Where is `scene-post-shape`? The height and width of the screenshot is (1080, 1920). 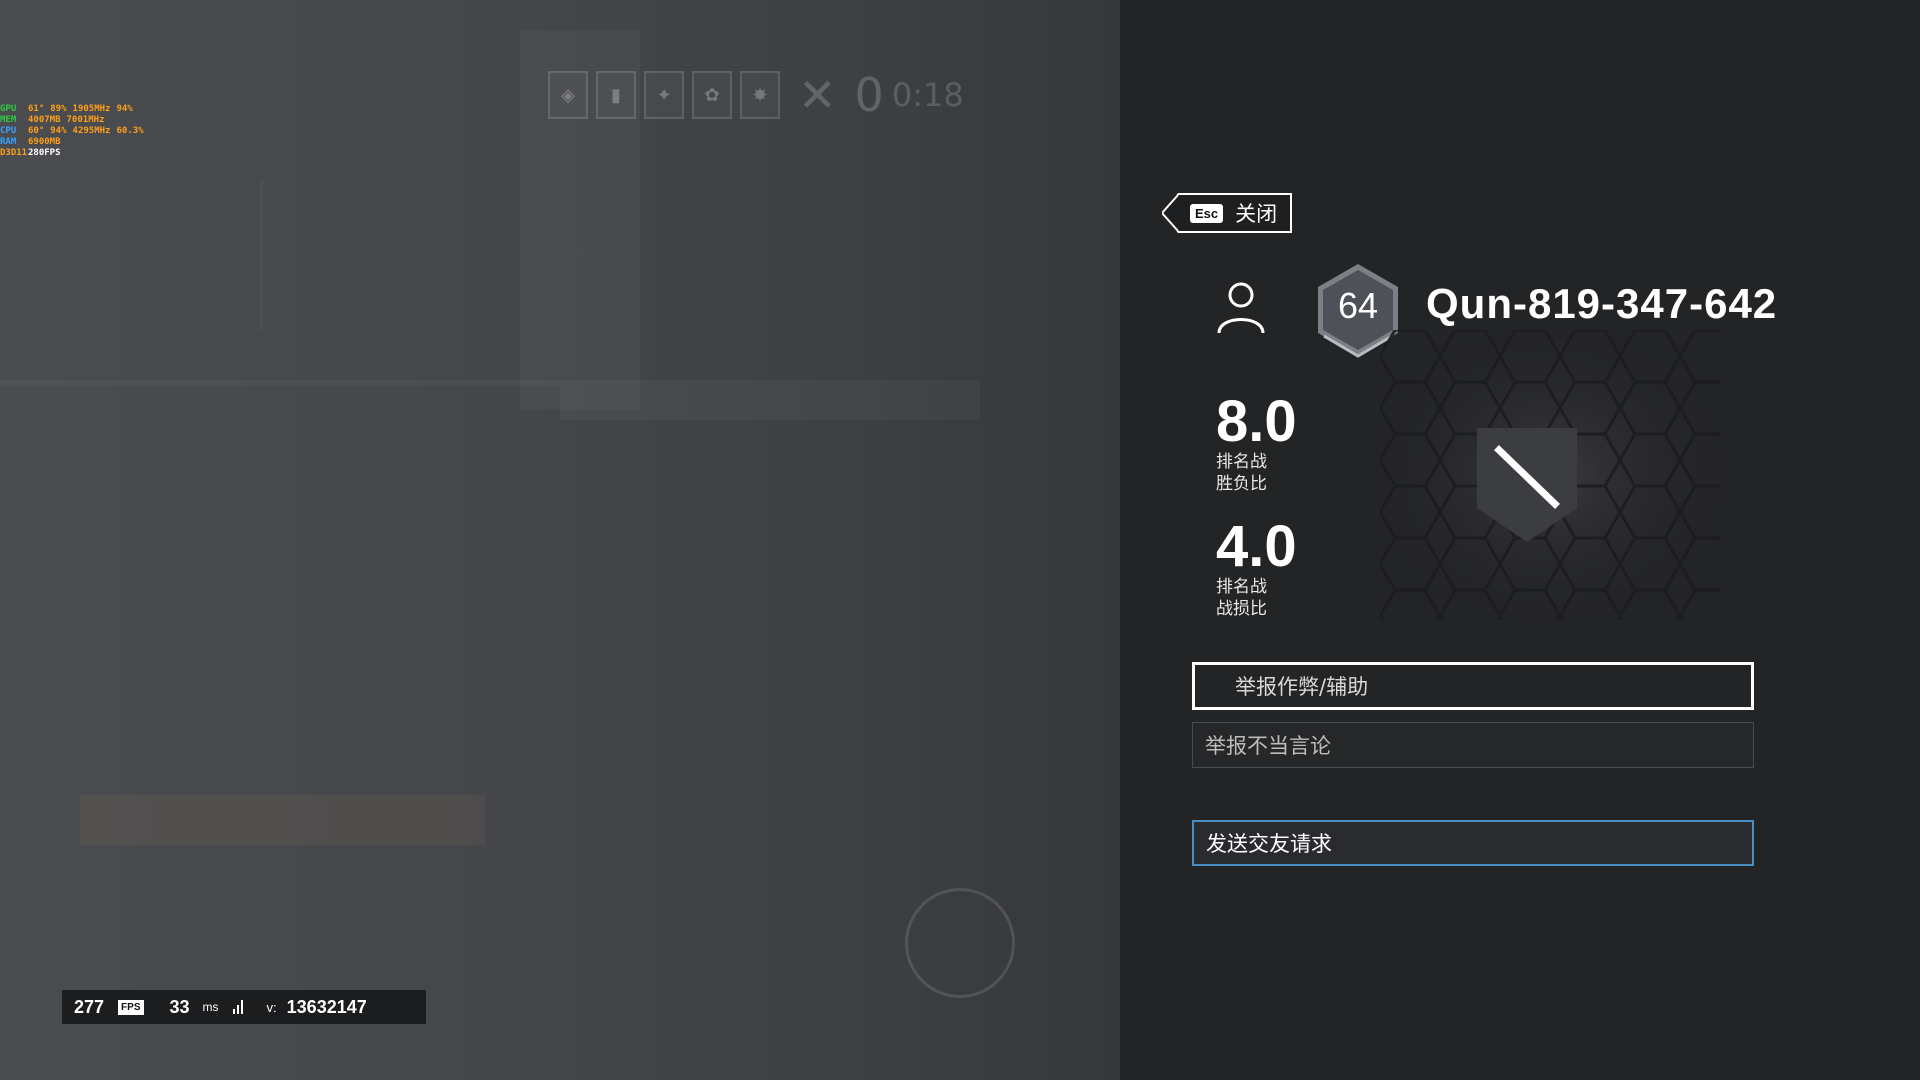 scene-post-shape is located at coordinates (261, 255).